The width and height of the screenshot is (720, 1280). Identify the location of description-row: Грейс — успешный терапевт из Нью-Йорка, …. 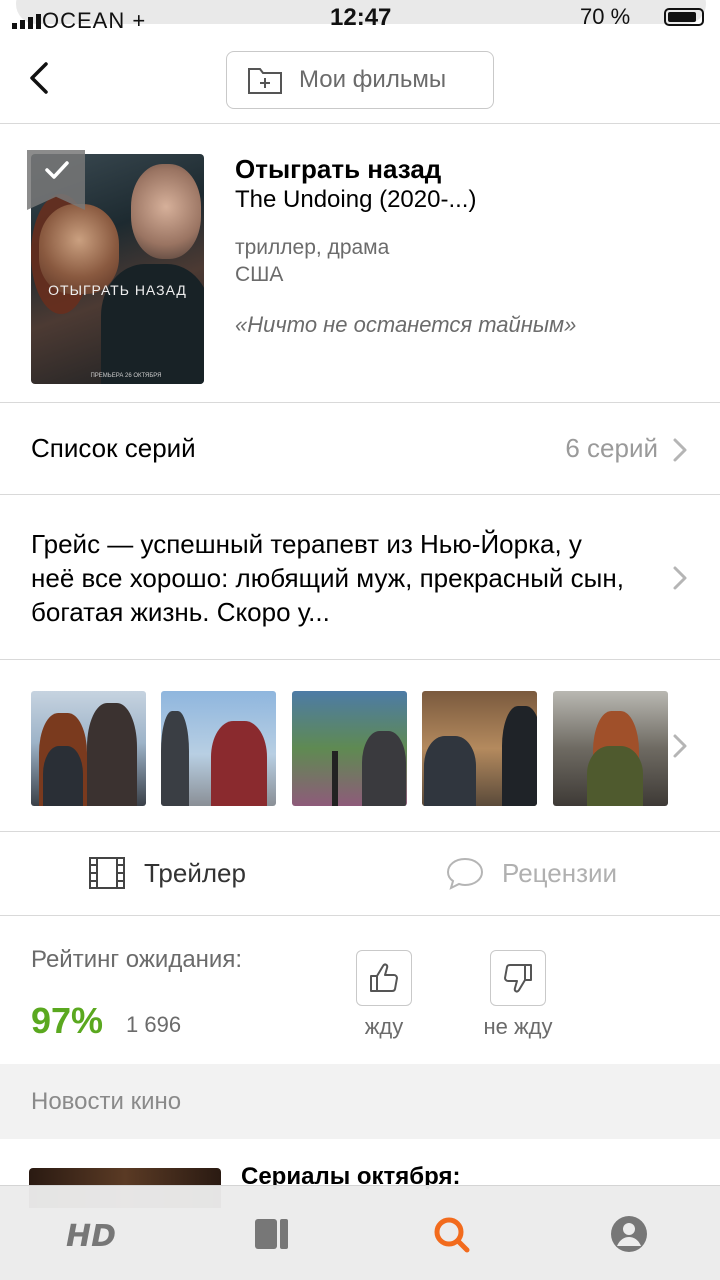
(360, 577).